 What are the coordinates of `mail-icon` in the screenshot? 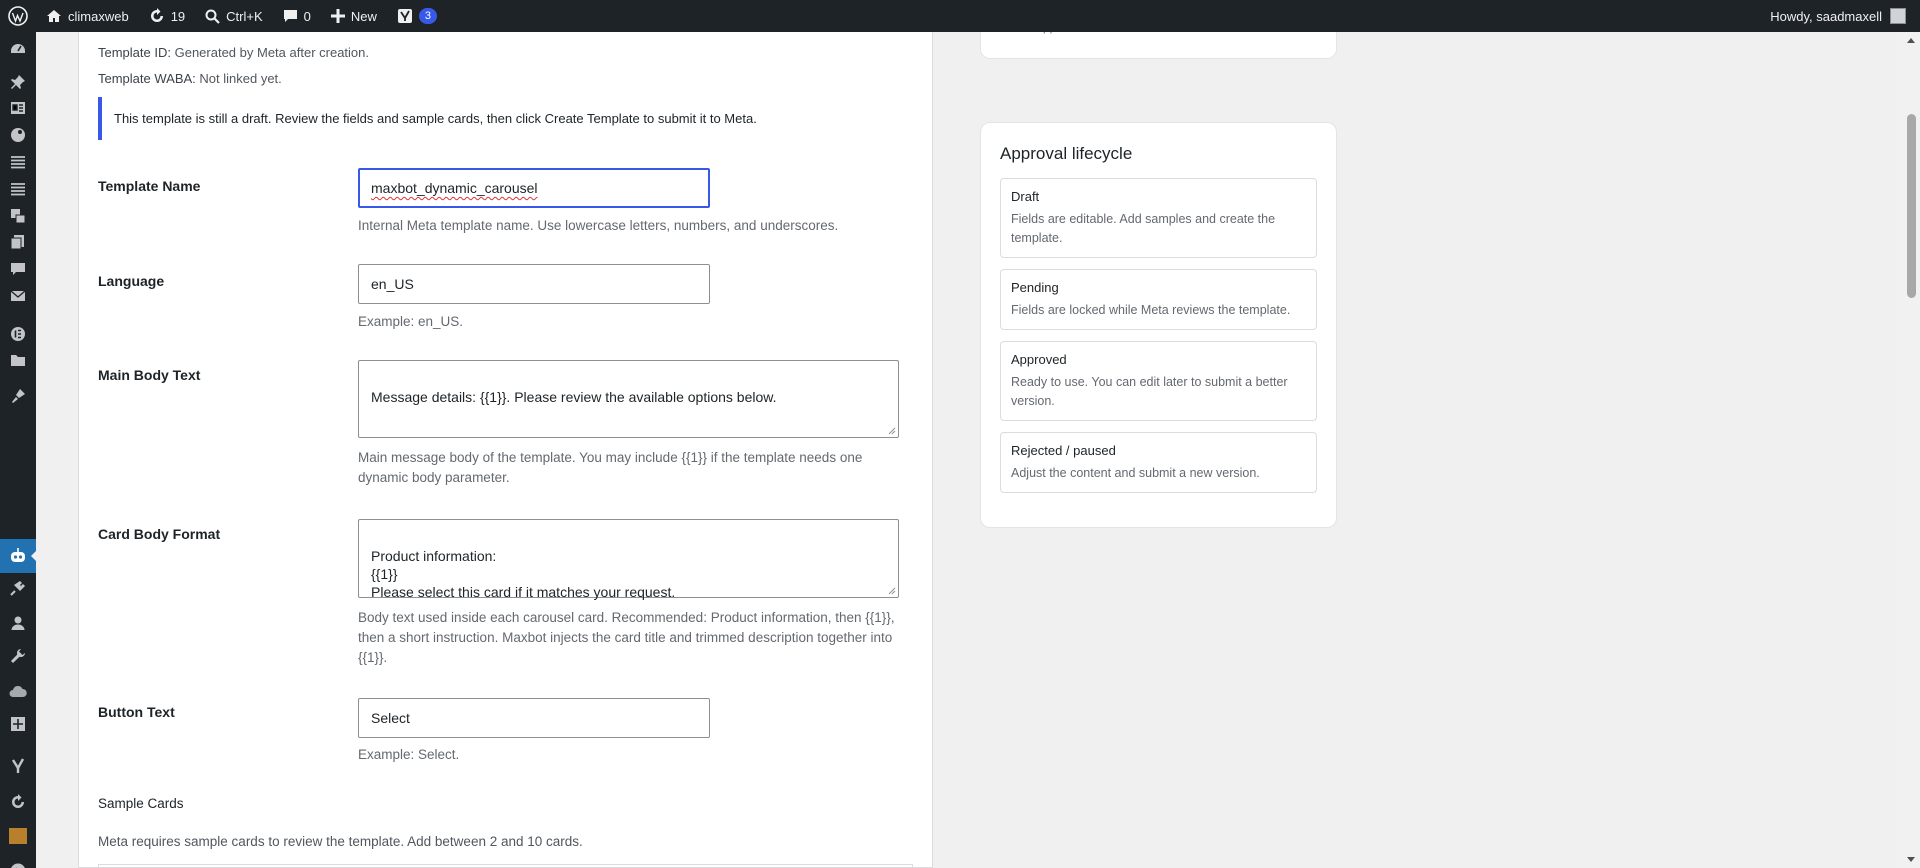 It's located at (18, 296).